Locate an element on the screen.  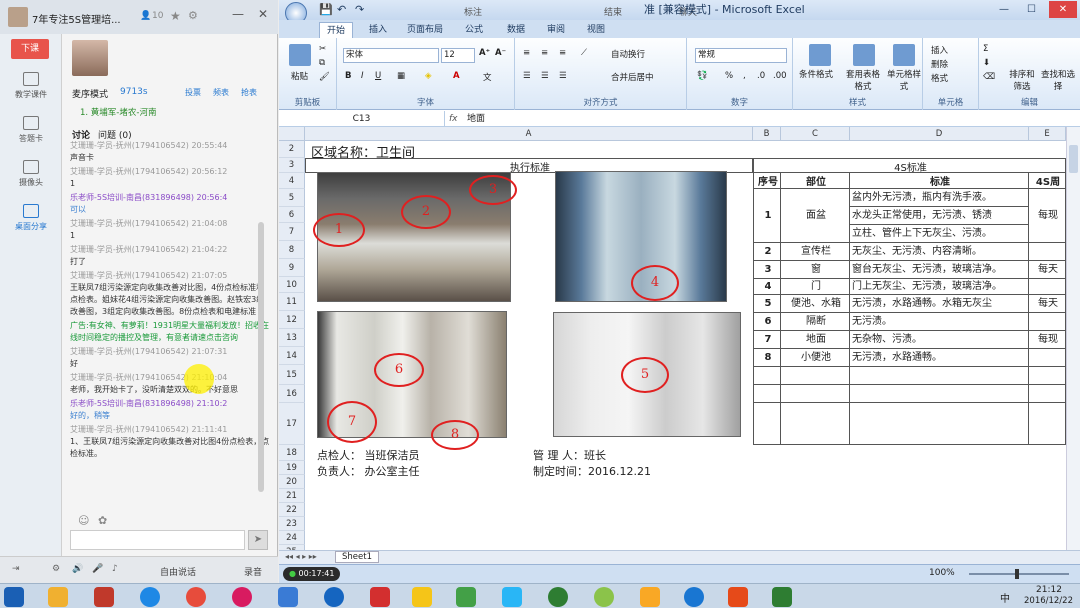
format-painter-icon: 🖌 is located at coordinates (324, 77).